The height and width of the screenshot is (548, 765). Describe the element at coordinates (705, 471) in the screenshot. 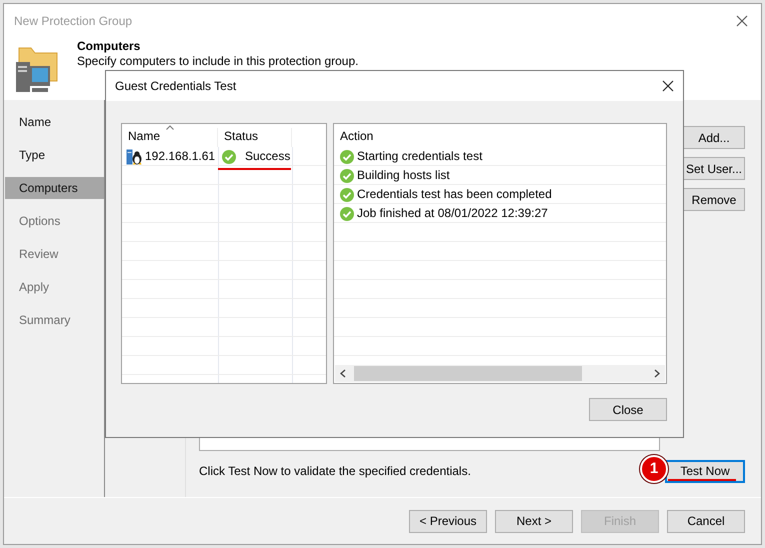

I see `test-now-button: Test Now` at that location.